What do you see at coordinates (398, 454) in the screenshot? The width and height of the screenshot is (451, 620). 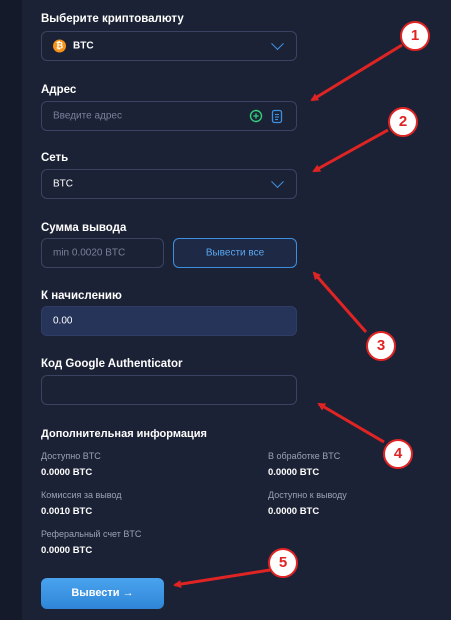 I see `marker-4: 4` at bounding box center [398, 454].